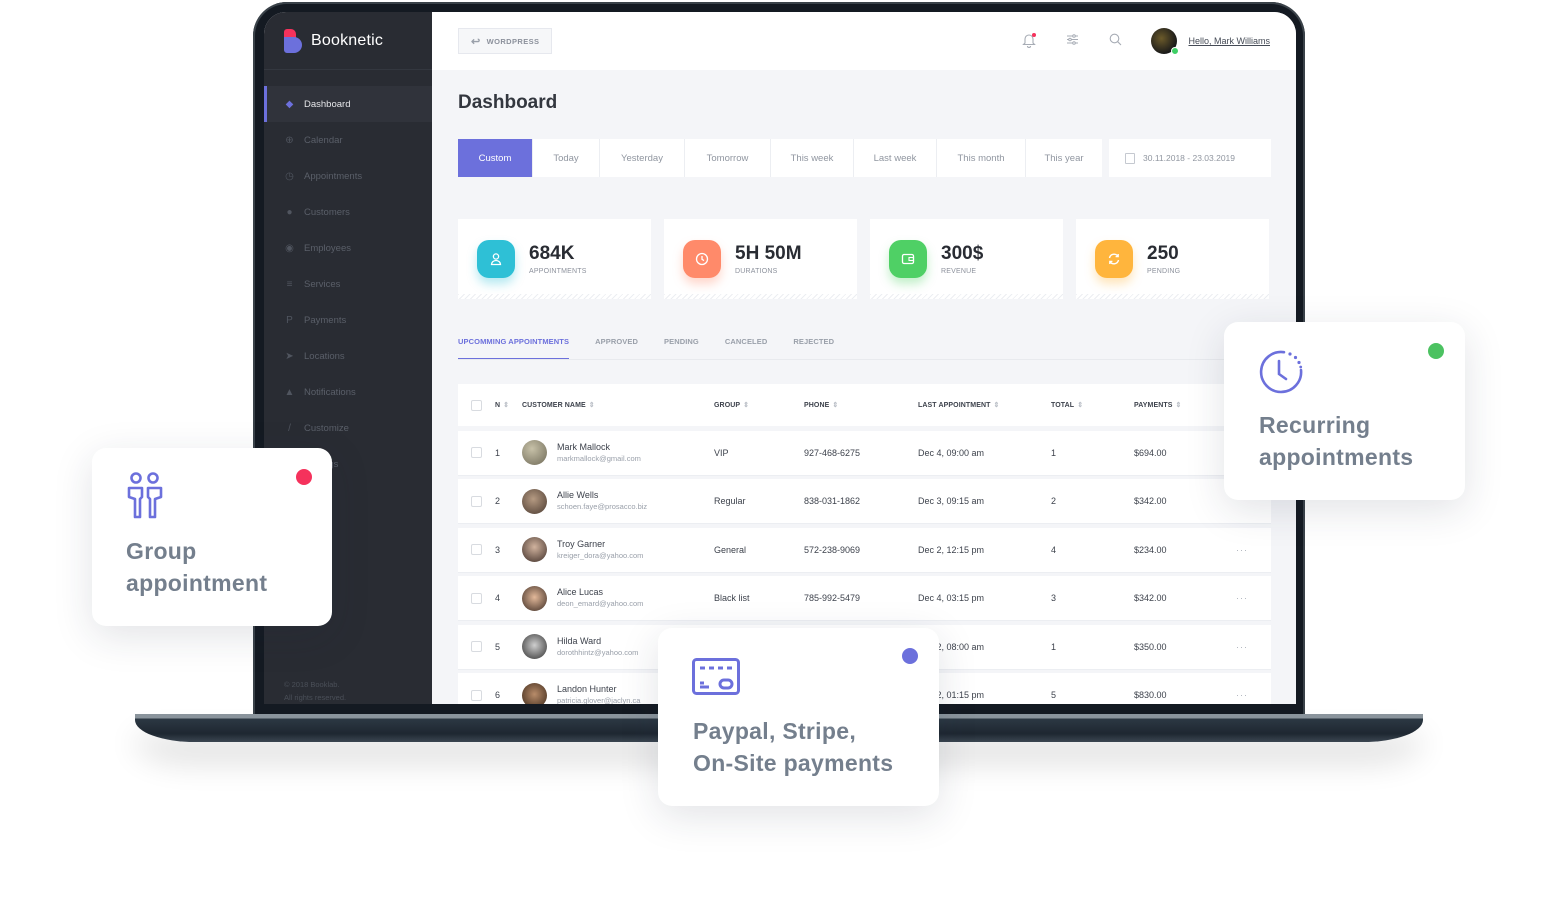 The width and height of the screenshot is (1556, 904). Describe the element at coordinates (1064, 158) in the screenshot. I see `filter-this-year: This year` at that location.